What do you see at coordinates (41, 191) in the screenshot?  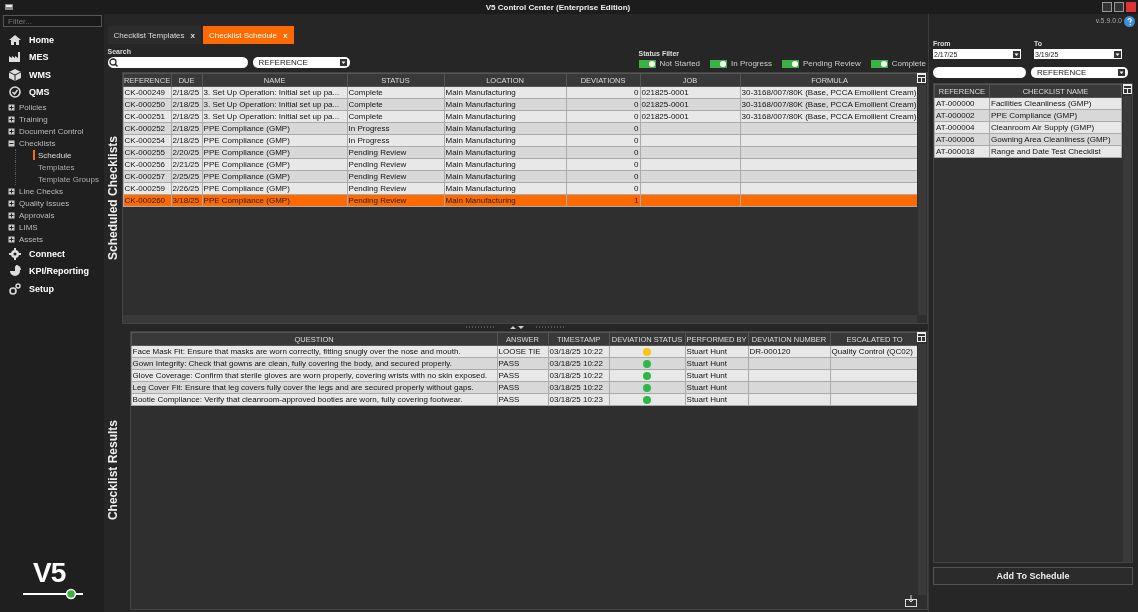 I see `tree-item: Line Checks` at bounding box center [41, 191].